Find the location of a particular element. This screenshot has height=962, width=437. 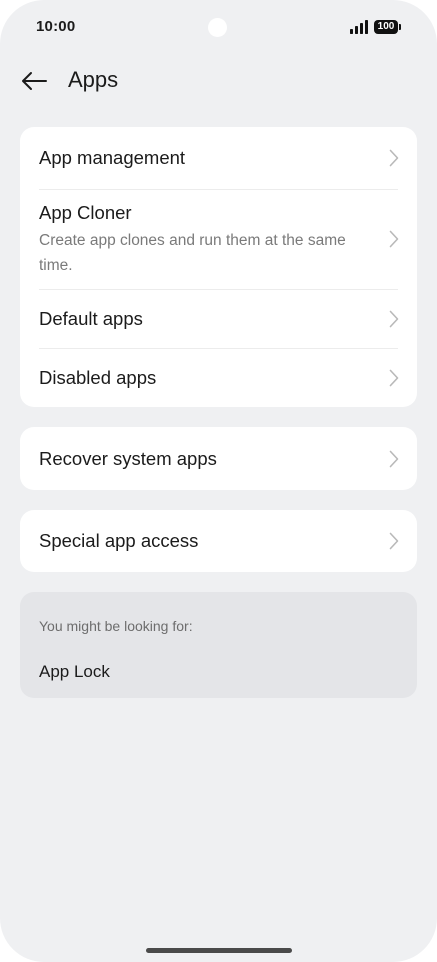

list-item-title: Recover system apps is located at coordinates (128, 458).